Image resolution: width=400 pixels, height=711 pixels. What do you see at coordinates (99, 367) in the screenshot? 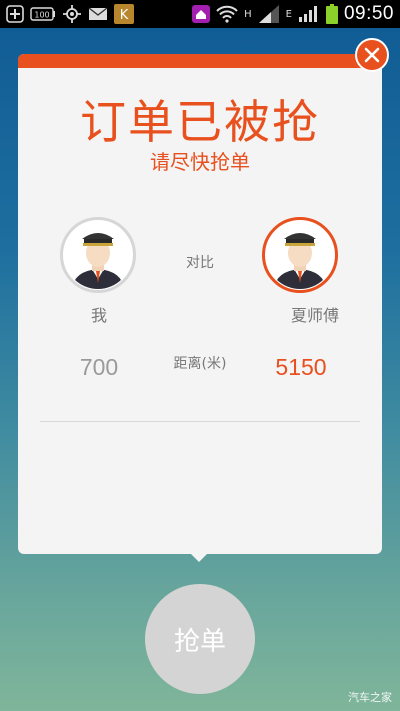
I see `my-distance: 700` at bounding box center [99, 367].